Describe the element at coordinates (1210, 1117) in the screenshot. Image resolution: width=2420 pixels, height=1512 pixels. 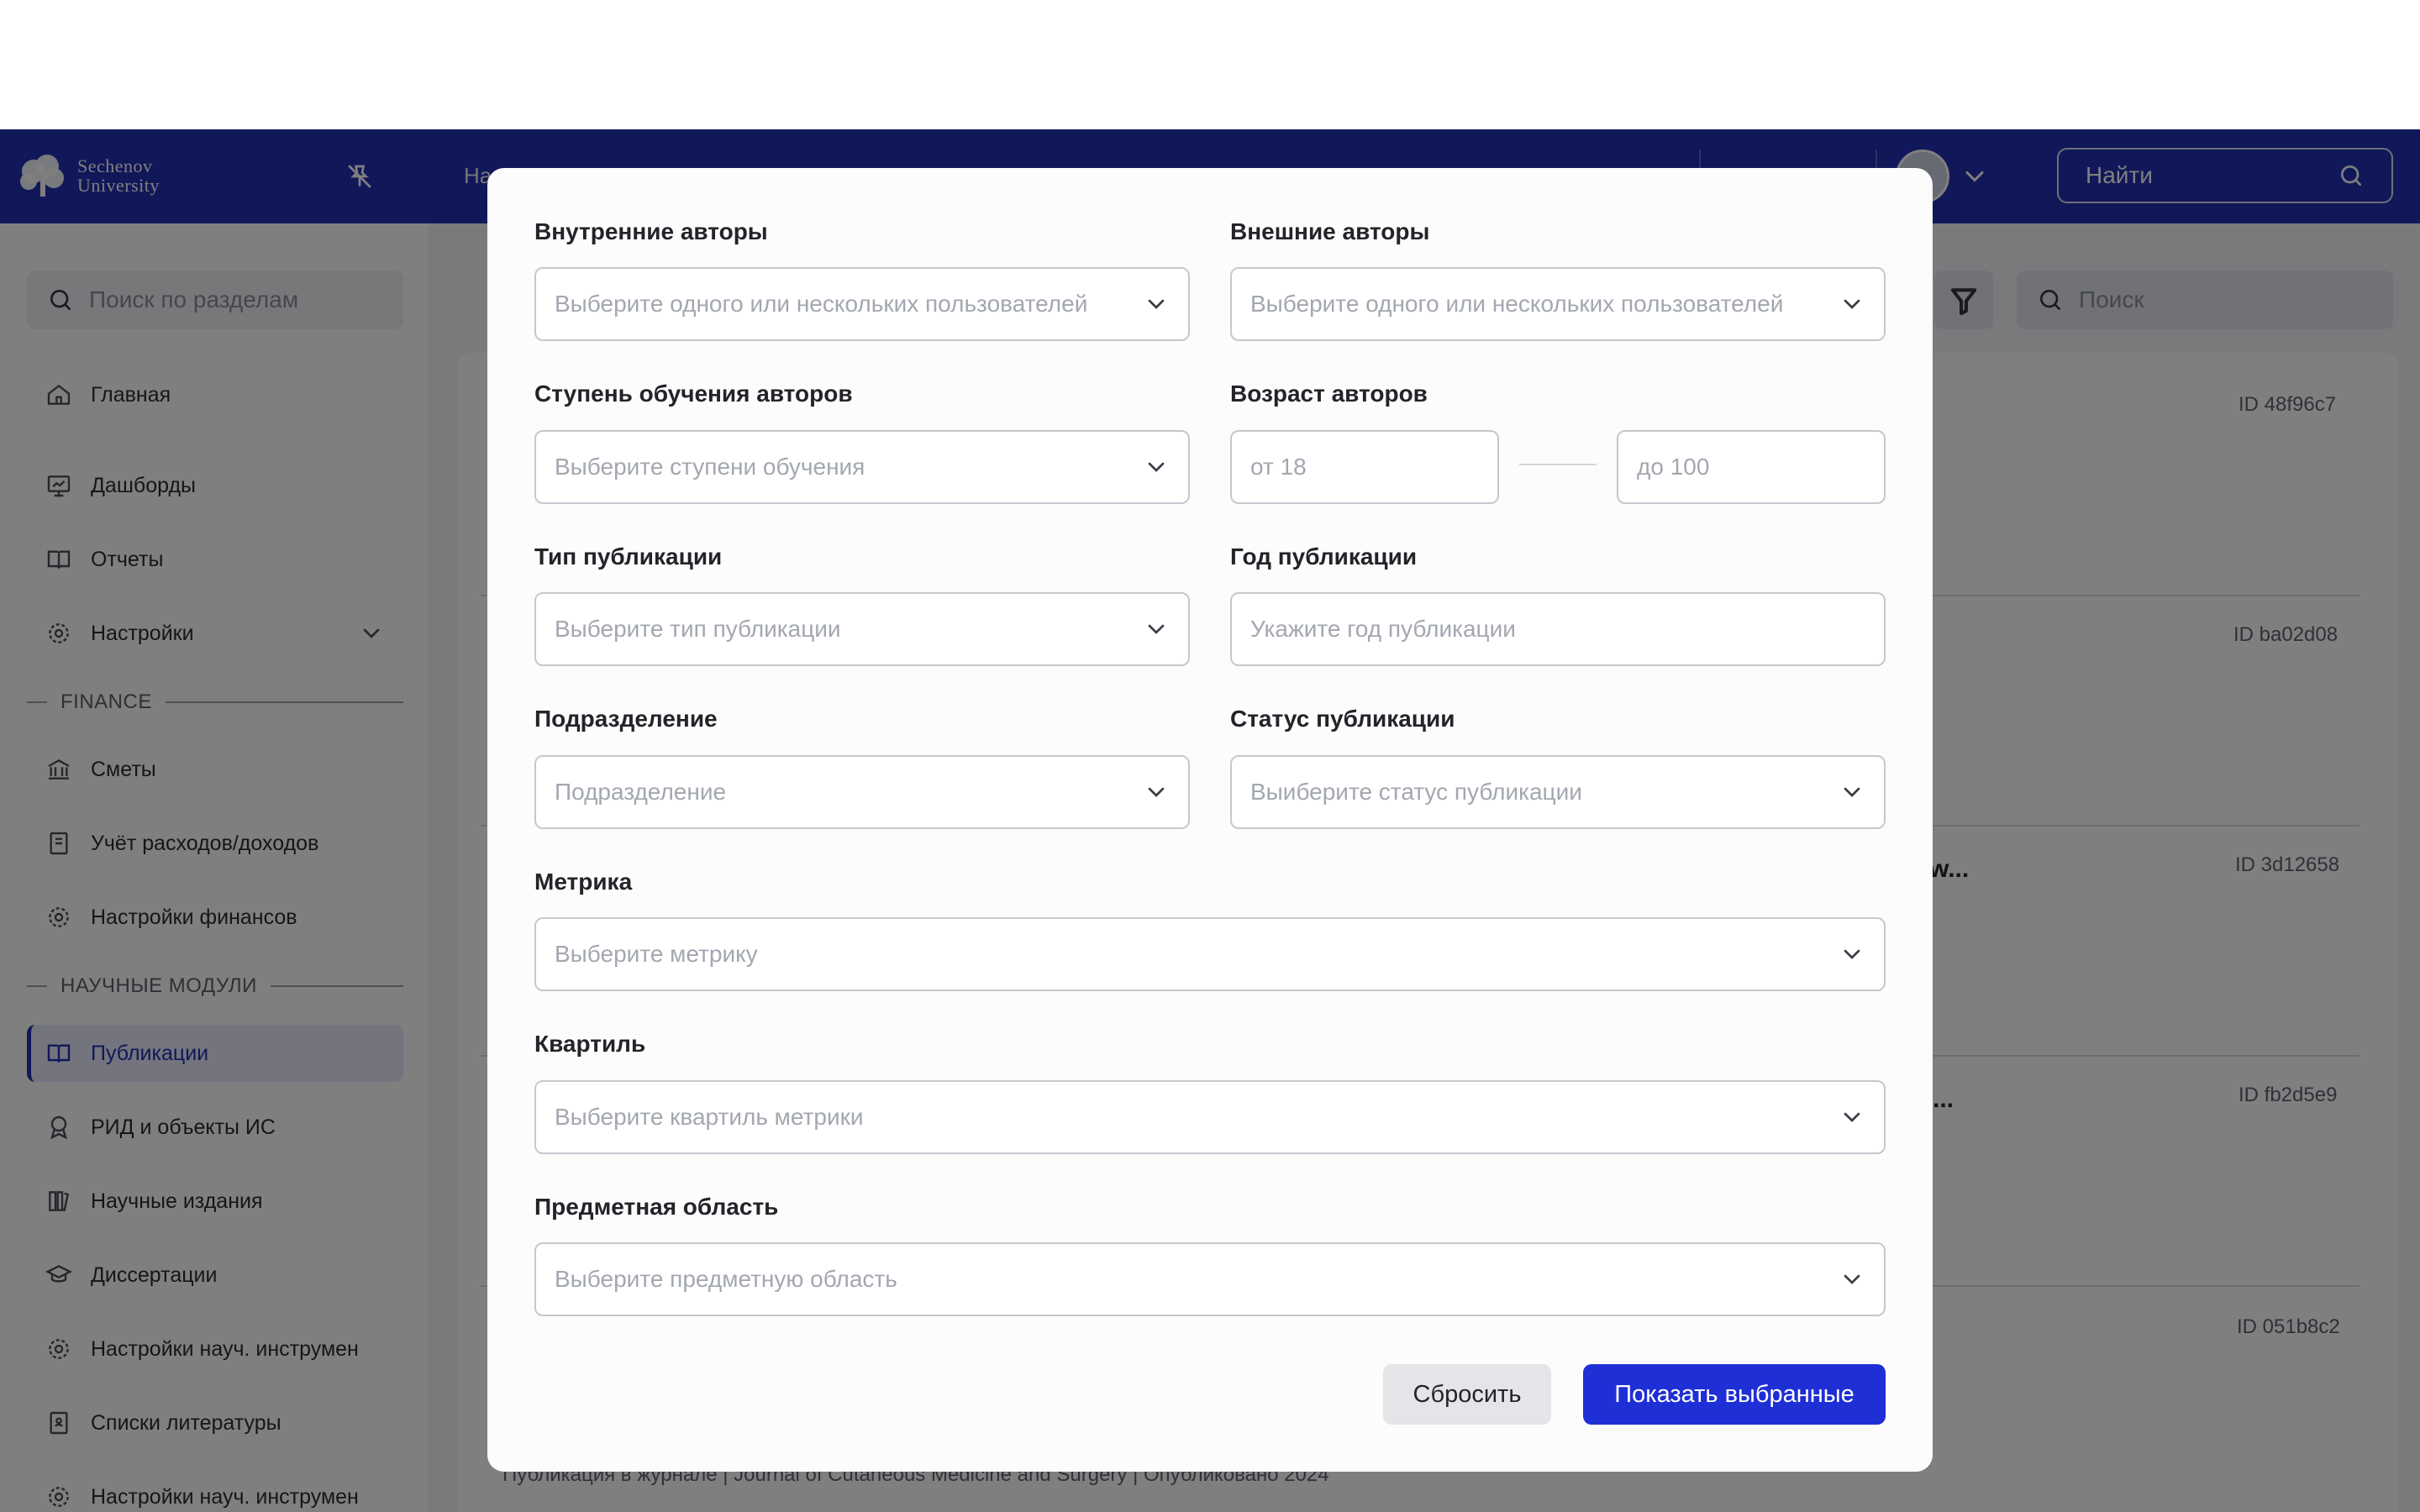
I see `quartile-select: Выберите квартиль метрики` at that location.